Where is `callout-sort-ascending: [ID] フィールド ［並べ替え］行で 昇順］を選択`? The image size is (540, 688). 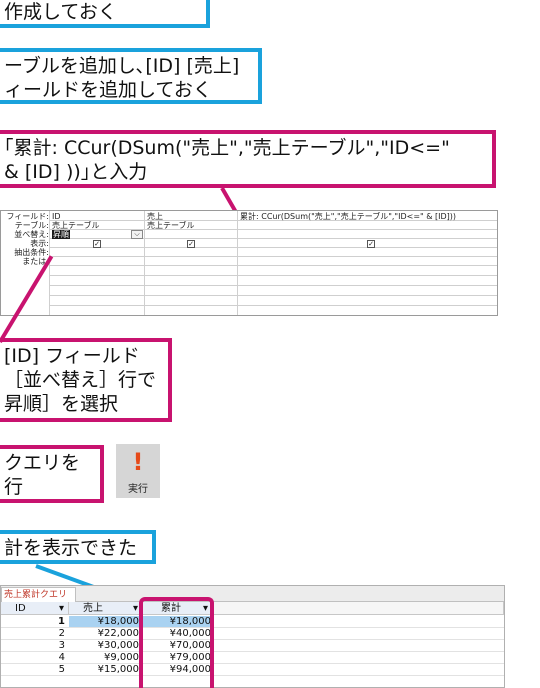 callout-sort-ascending: [ID] フィールド ［並べ替え］行で 昇順］を選択 is located at coordinates (86, 380).